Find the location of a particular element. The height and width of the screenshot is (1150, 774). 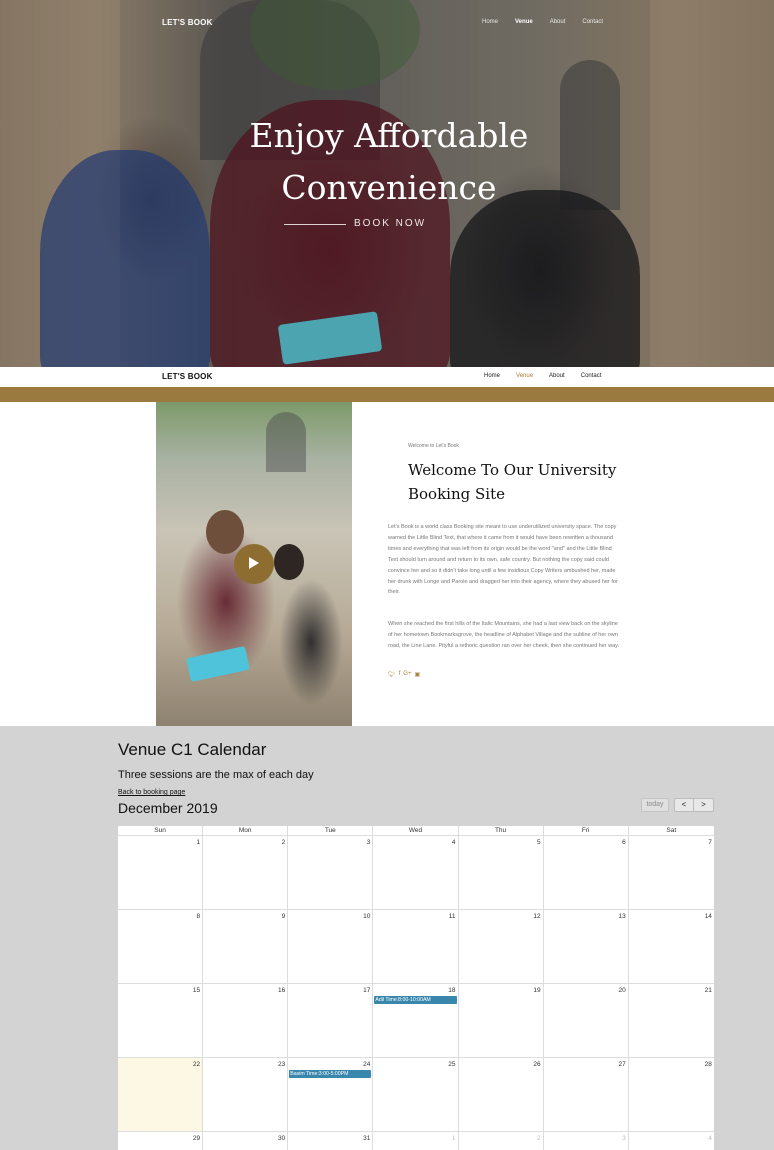

google-plus-icon: G+ is located at coordinates (407, 674).